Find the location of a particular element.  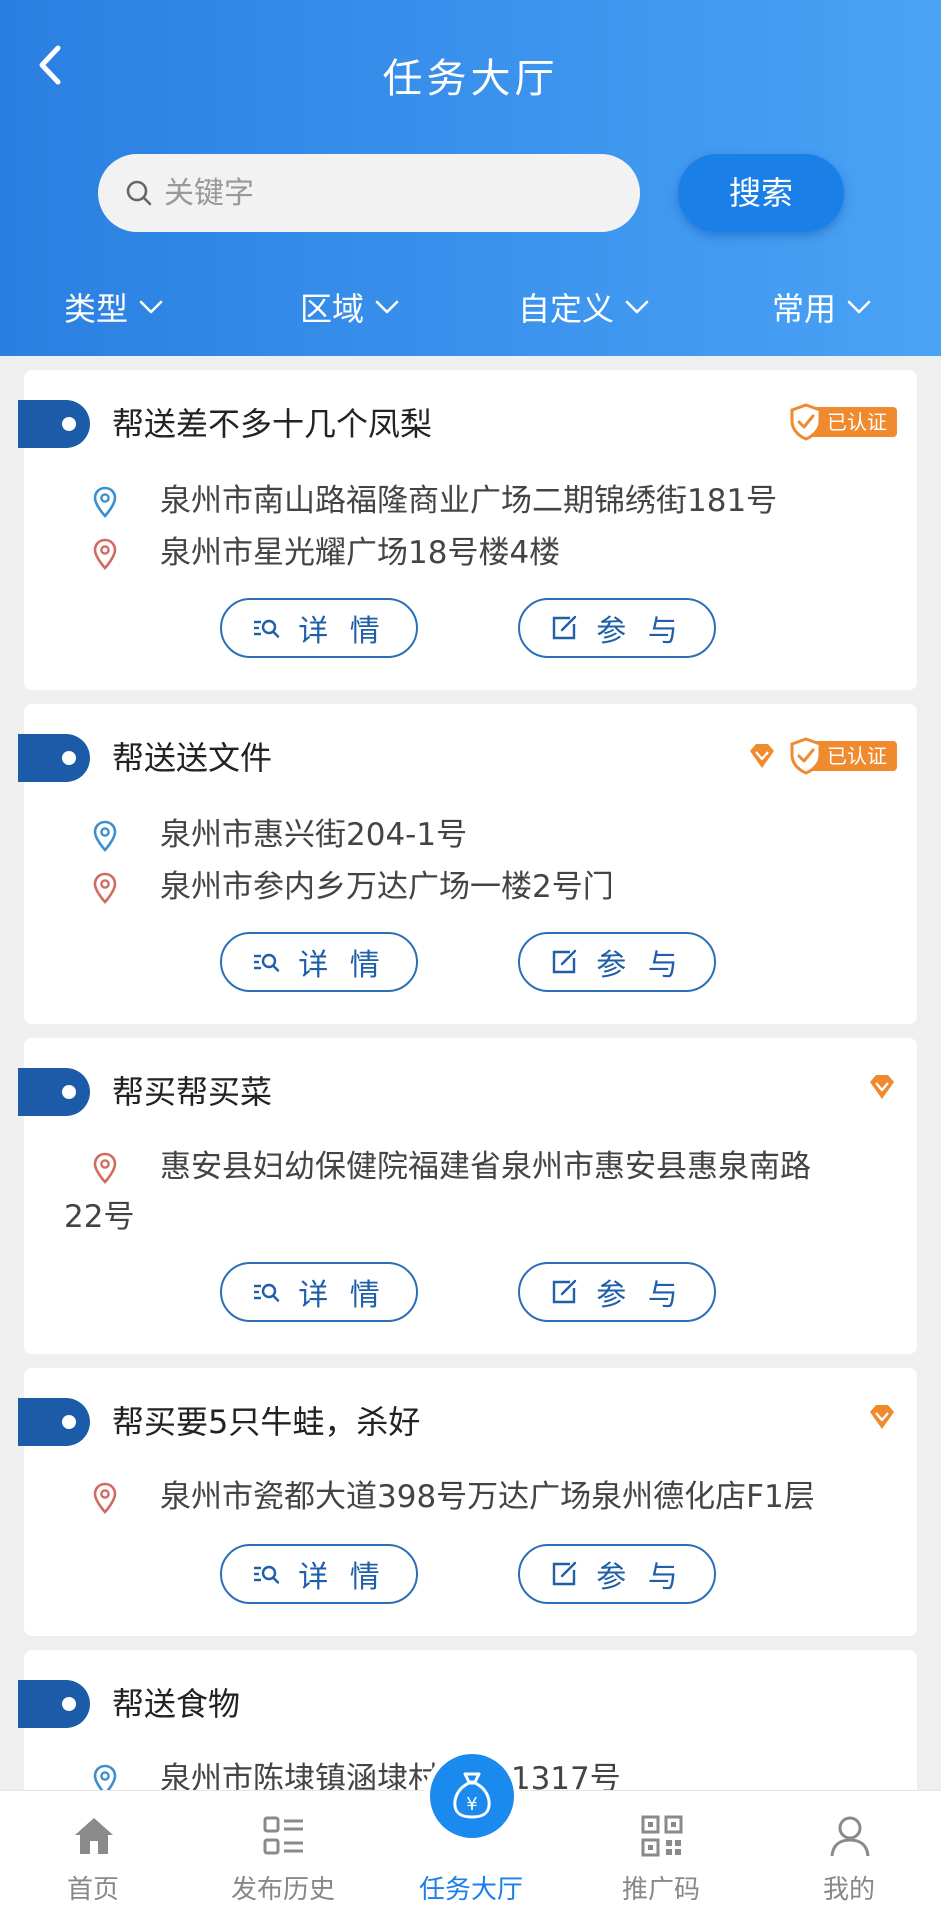

filter-type: 类型 is located at coordinates (114, 307).